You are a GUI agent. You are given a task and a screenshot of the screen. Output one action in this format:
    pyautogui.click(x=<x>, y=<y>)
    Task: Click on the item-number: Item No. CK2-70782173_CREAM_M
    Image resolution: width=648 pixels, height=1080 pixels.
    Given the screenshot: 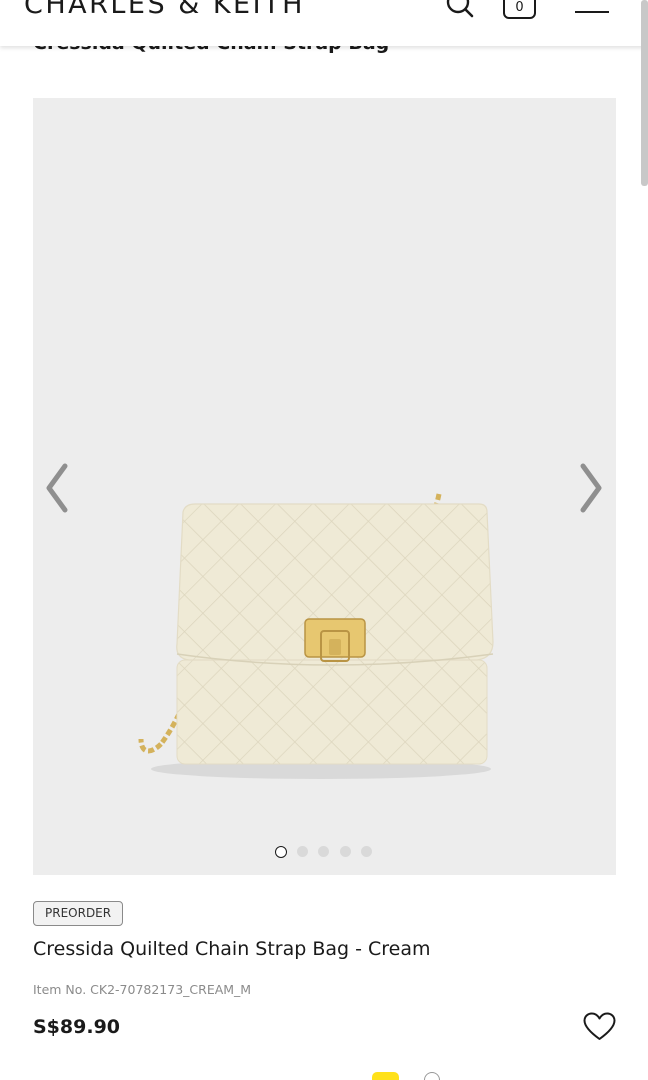 What is the action you would take?
    pyautogui.click(x=142, y=989)
    